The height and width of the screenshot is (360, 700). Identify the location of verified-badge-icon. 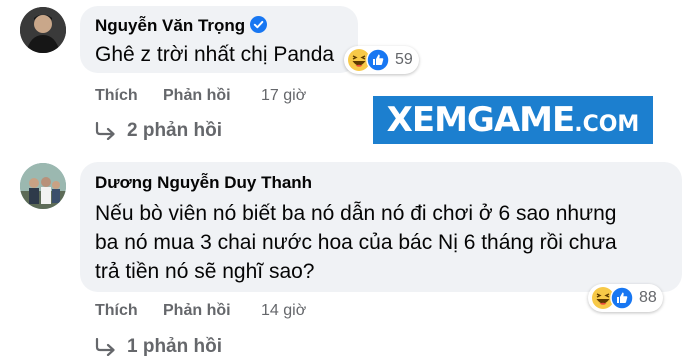
(259, 24).